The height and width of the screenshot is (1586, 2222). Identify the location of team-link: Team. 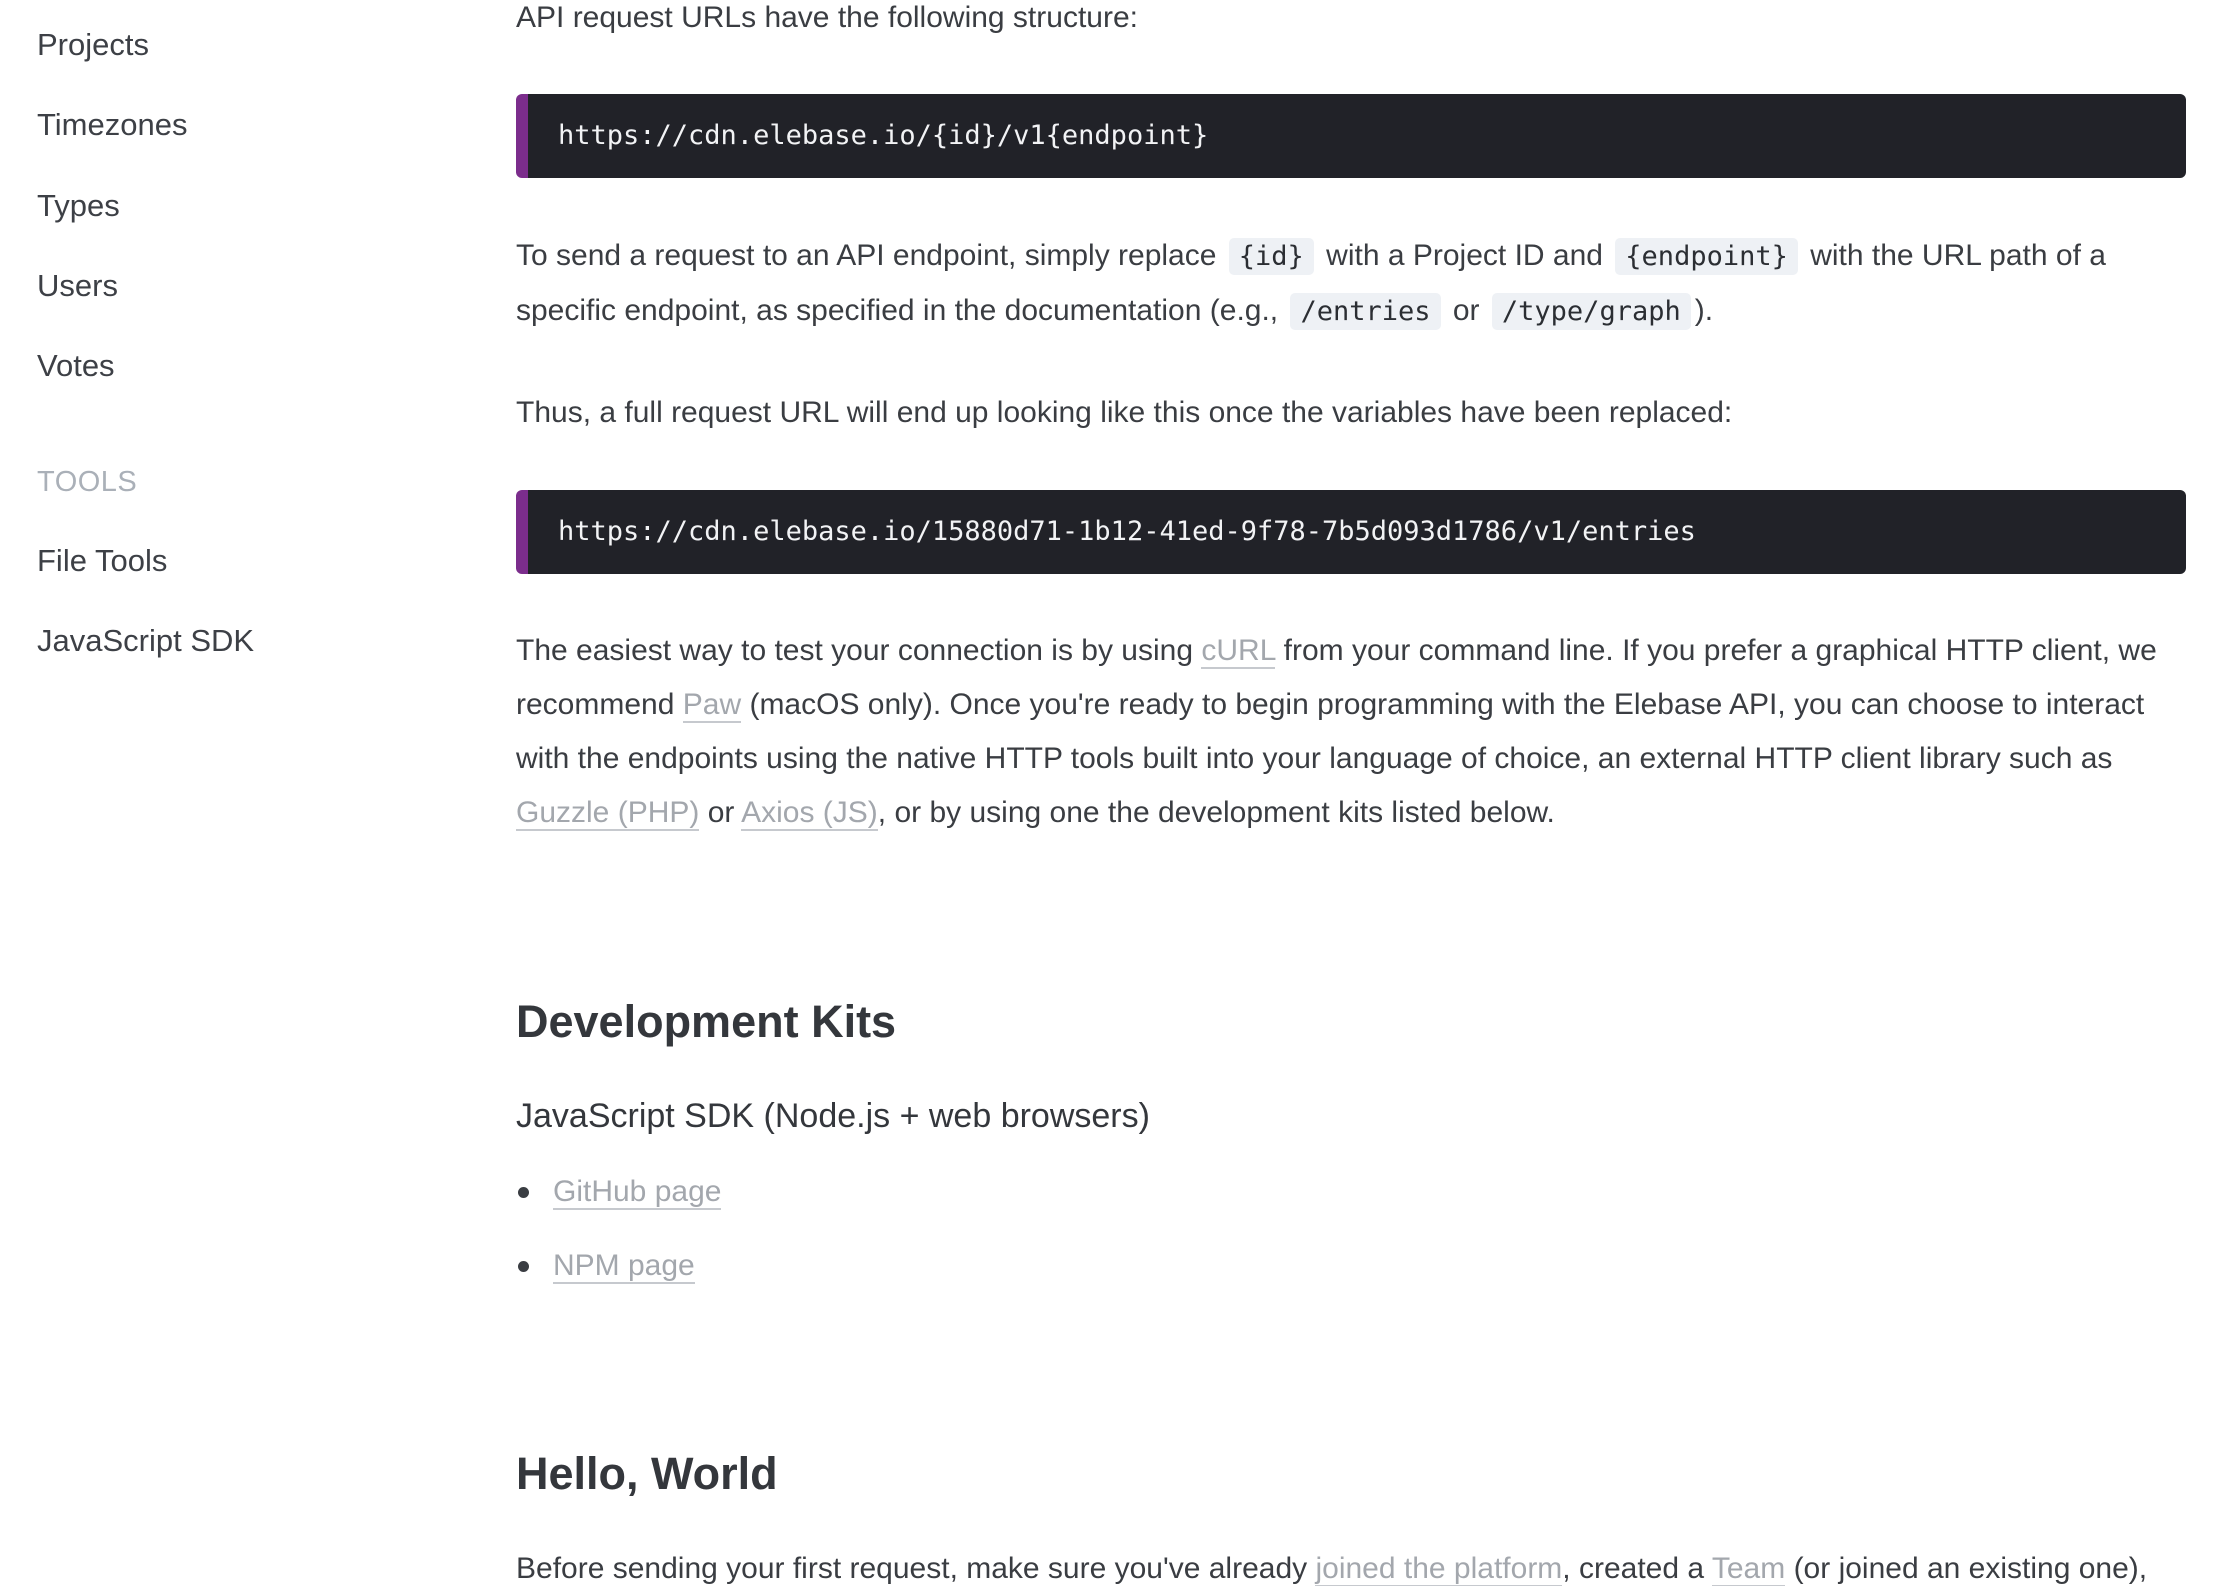
(1748, 1569).